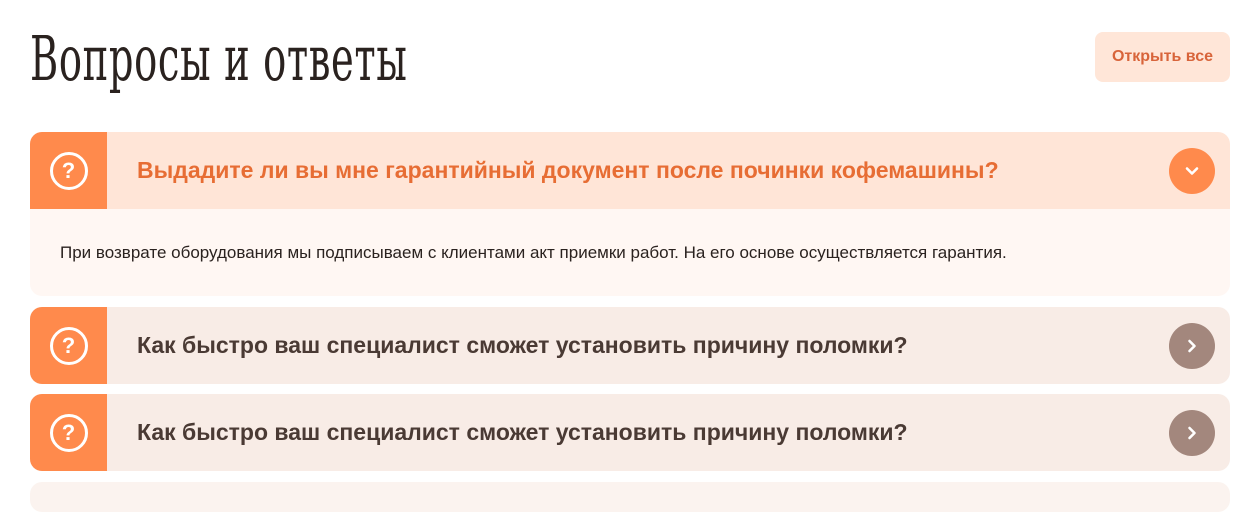 The height and width of the screenshot is (512, 1250). I want to click on faq-item-partial, so click(630, 497).